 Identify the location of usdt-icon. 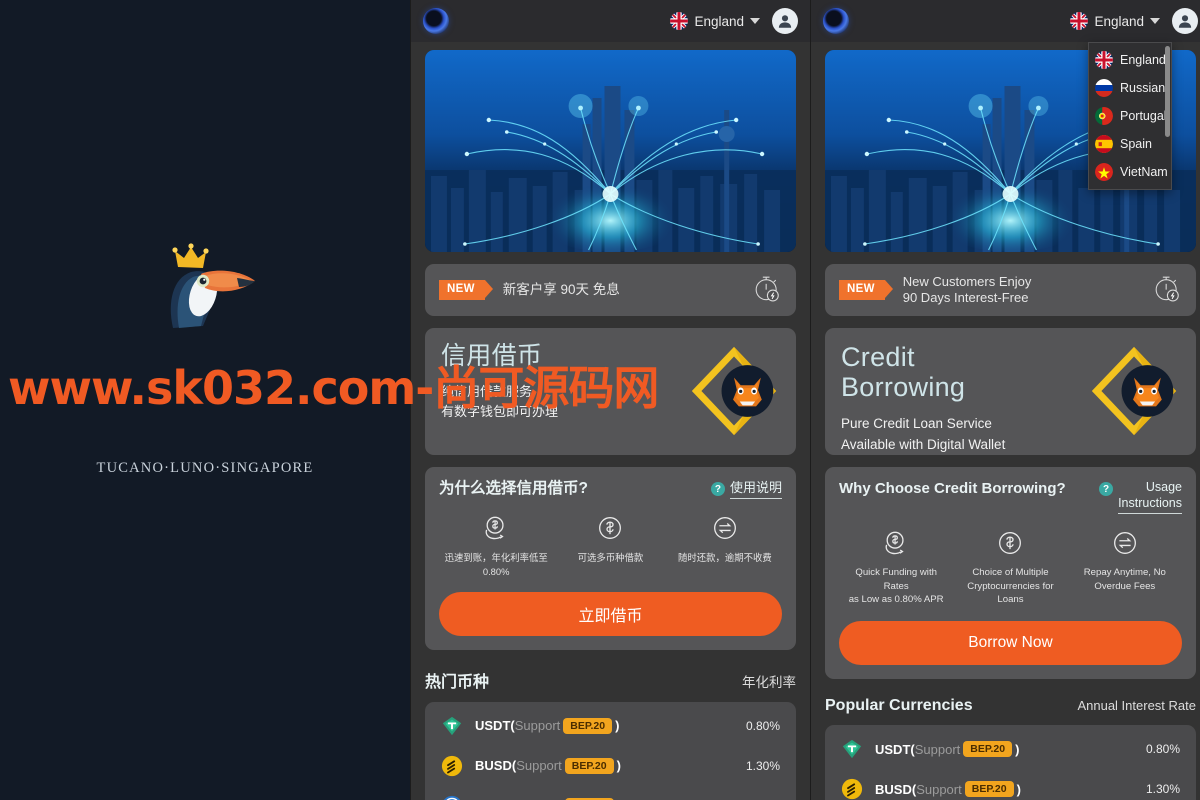
(452, 726).